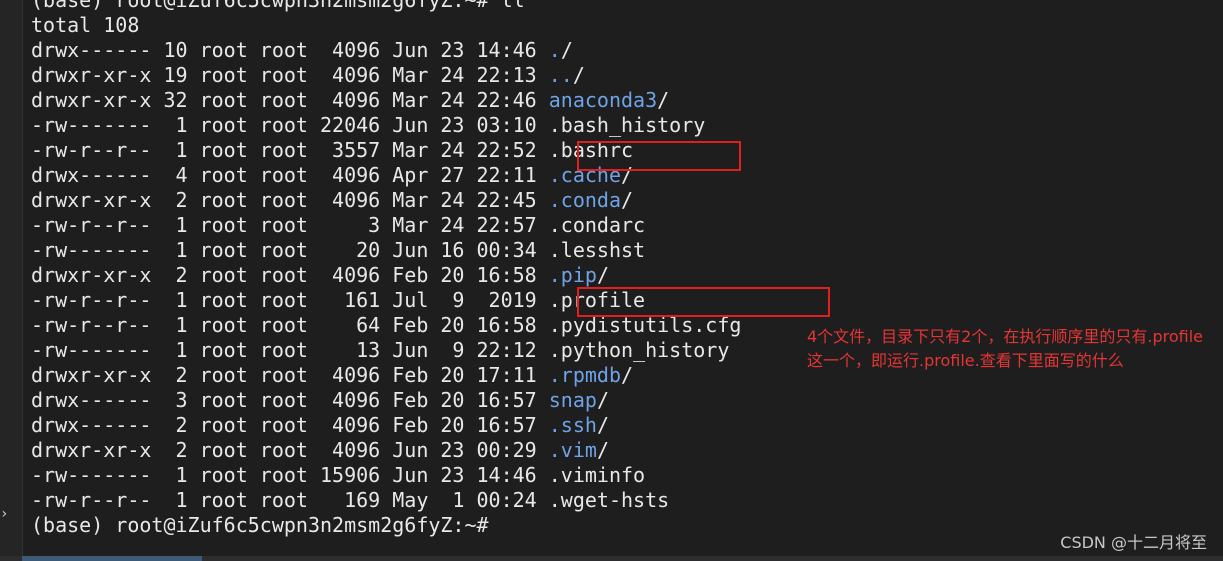  I want to click on listing-meta: -rw-r--r-- 1 root root 169 May 1 00:24, so click(290, 500).